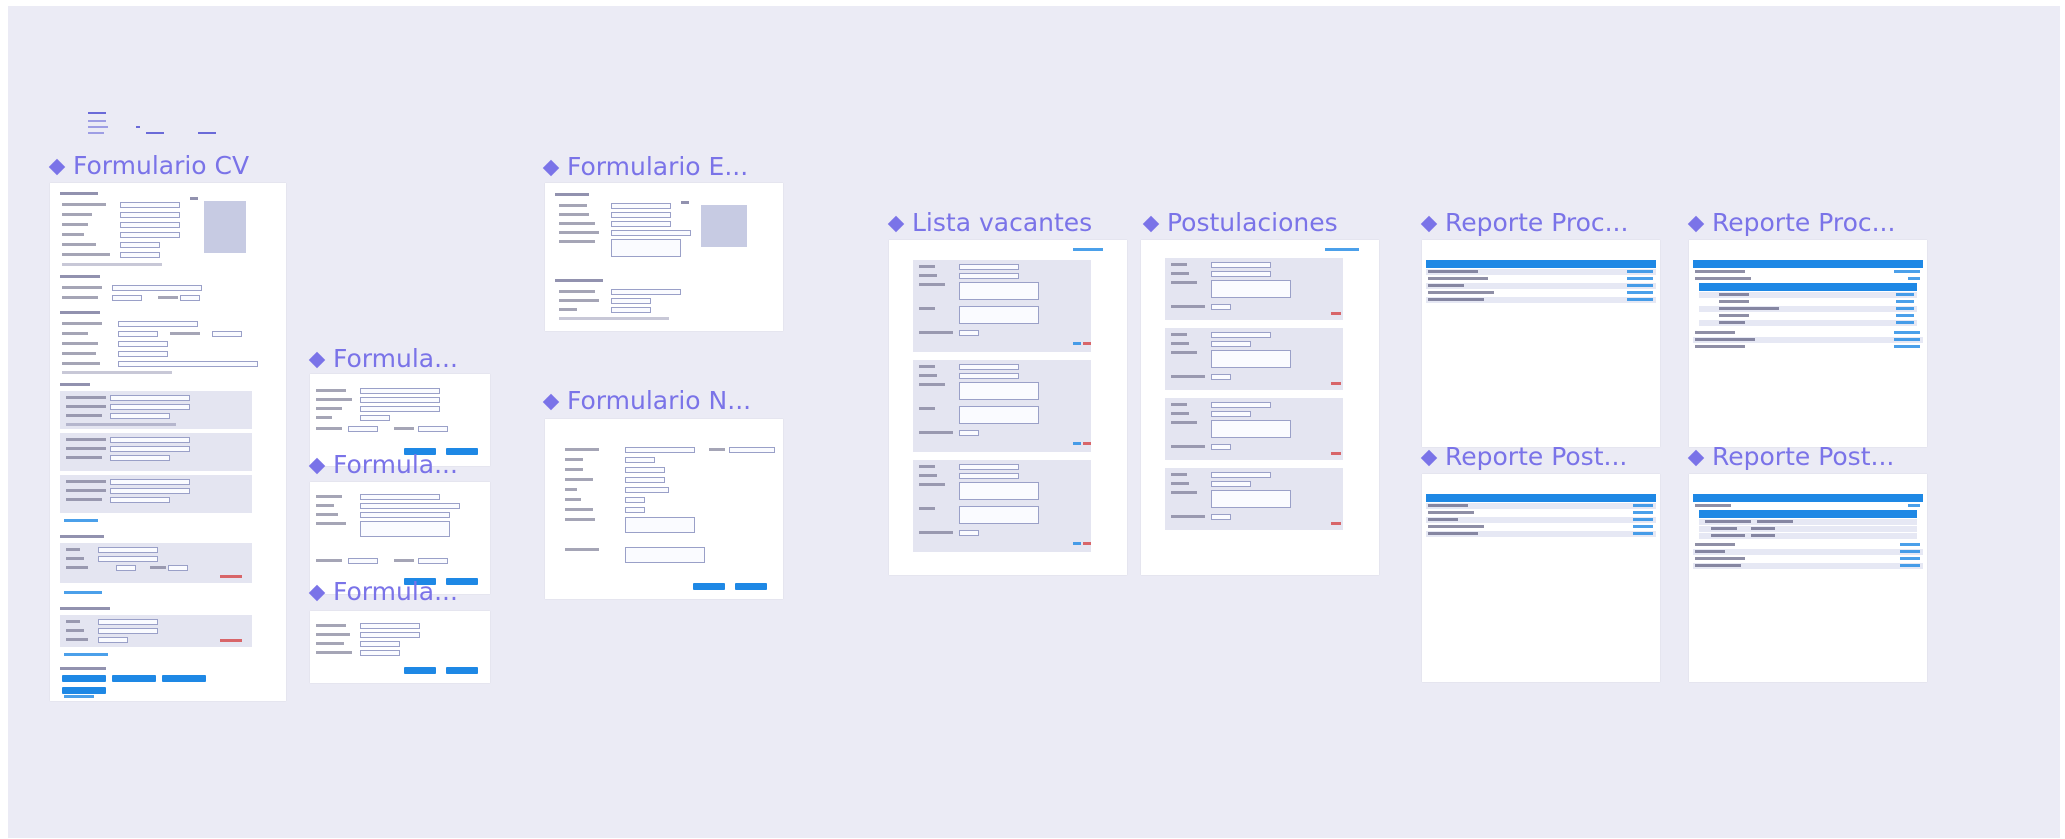 This screenshot has height=839, width=2065. What do you see at coordinates (225, 227) in the screenshot?
I see `photo-placeholder` at bounding box center [225, 227].